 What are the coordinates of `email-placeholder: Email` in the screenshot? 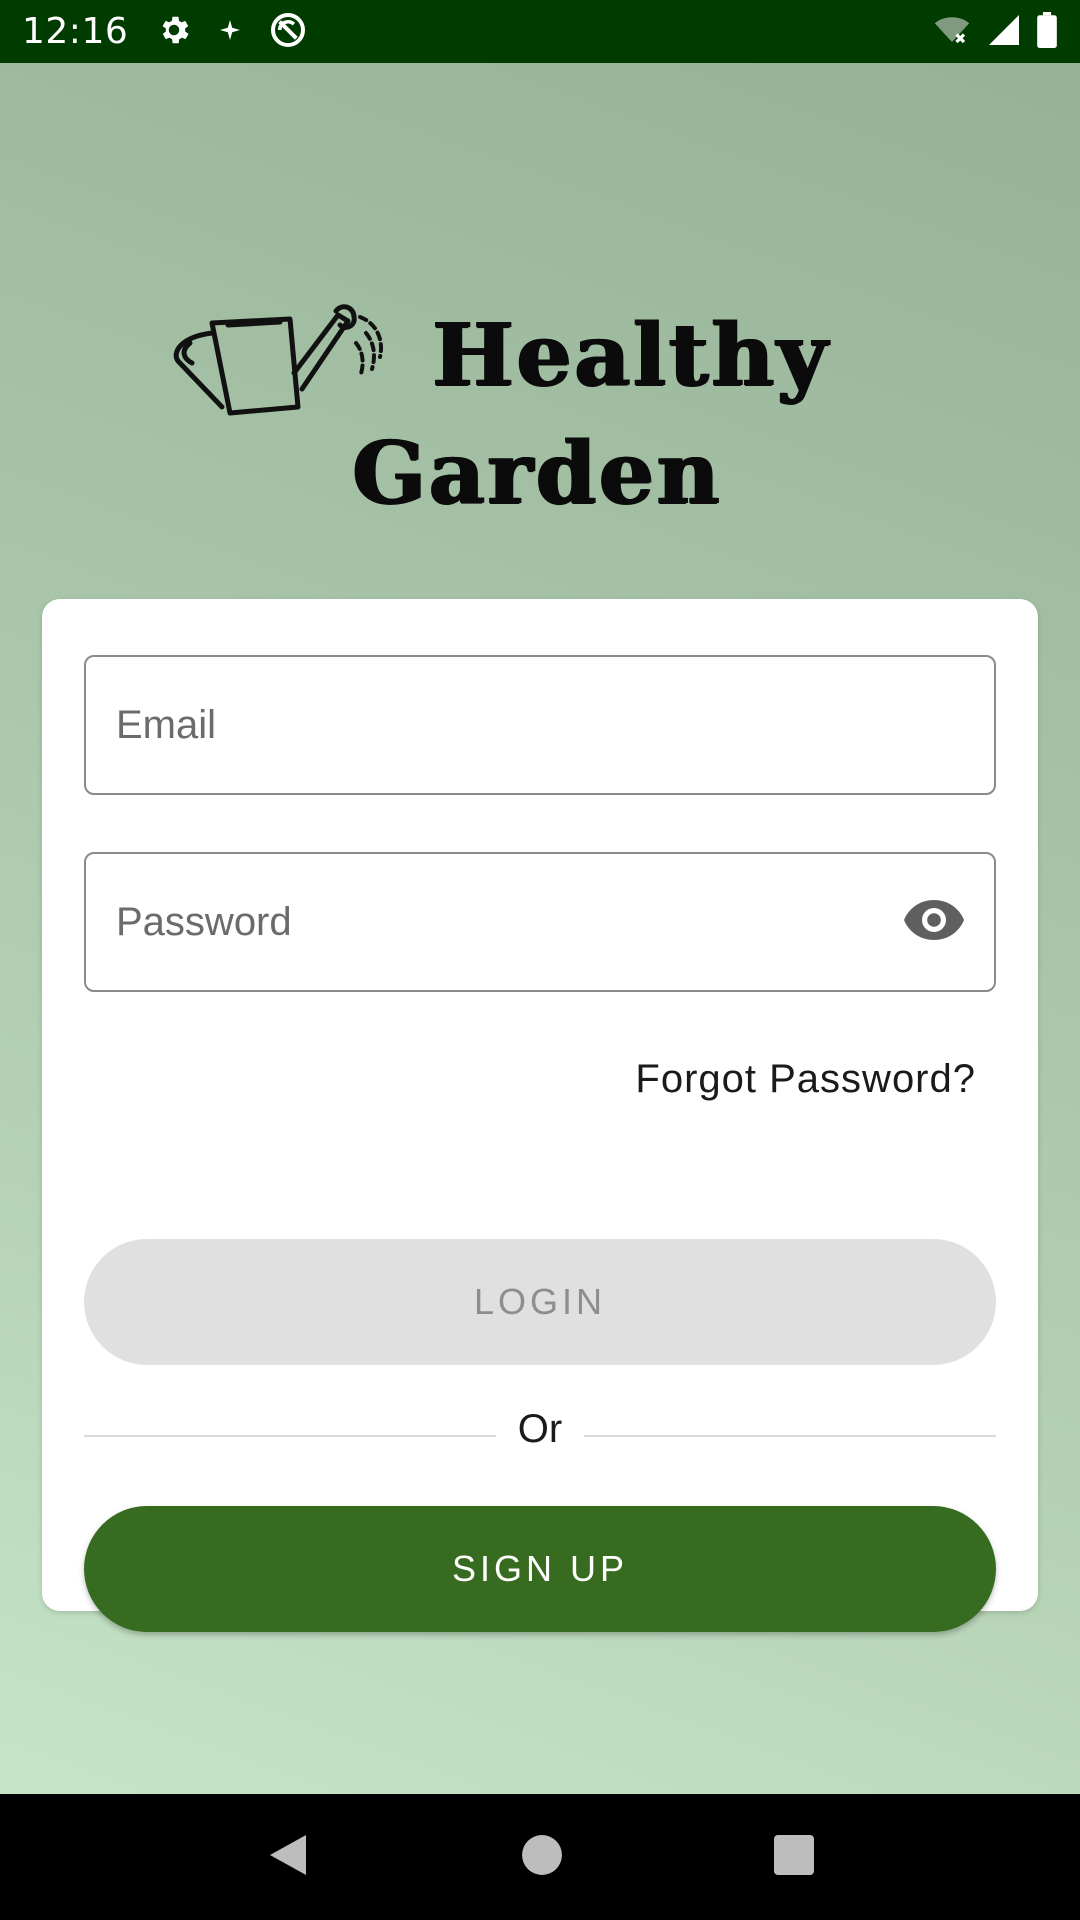 It's located at (166, 724).